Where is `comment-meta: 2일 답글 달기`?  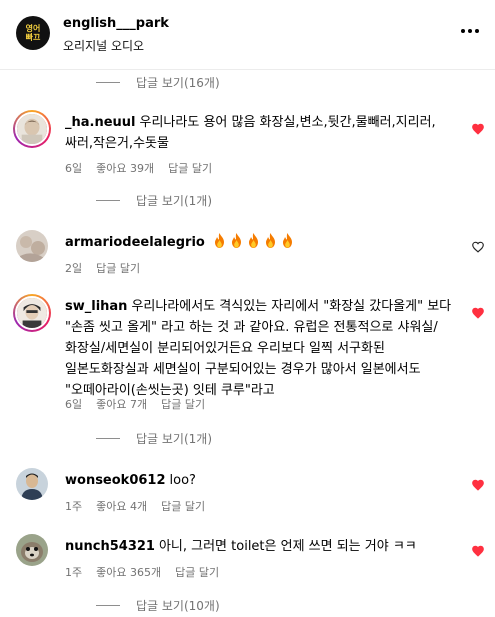
comment-meta: 2일 답글 달기 is located at coordinates (102, 268).